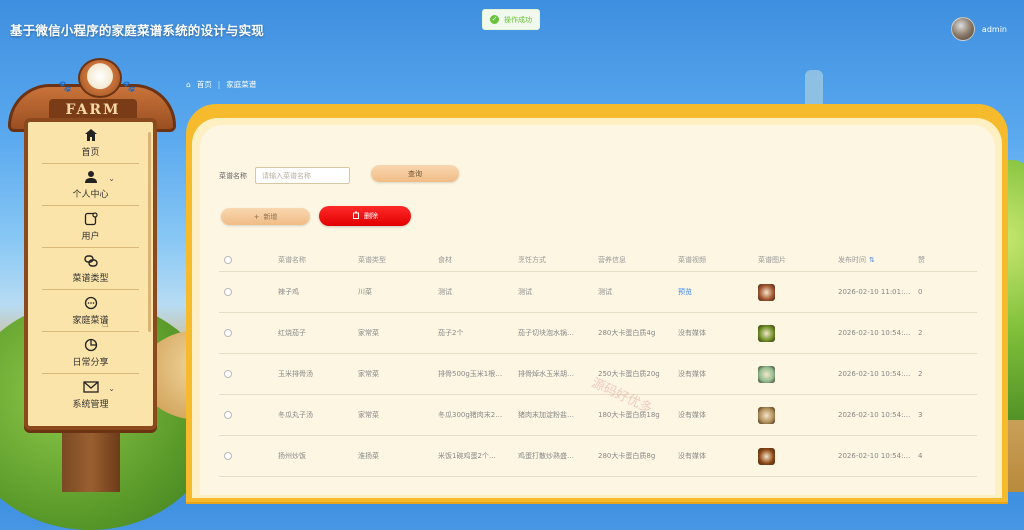 The width and height of the screenshot is (1024, 530). Describe the element at coordinates (525, 292) in the screenshot. I see `cell-method: 测试` at that location.